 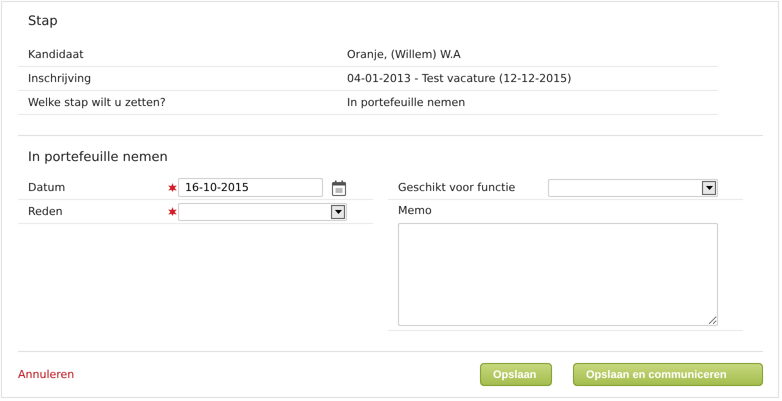 I want to click on field-value: 04-01-2013 - Test vacature (12-12-2015), so click(x=459, y=78).